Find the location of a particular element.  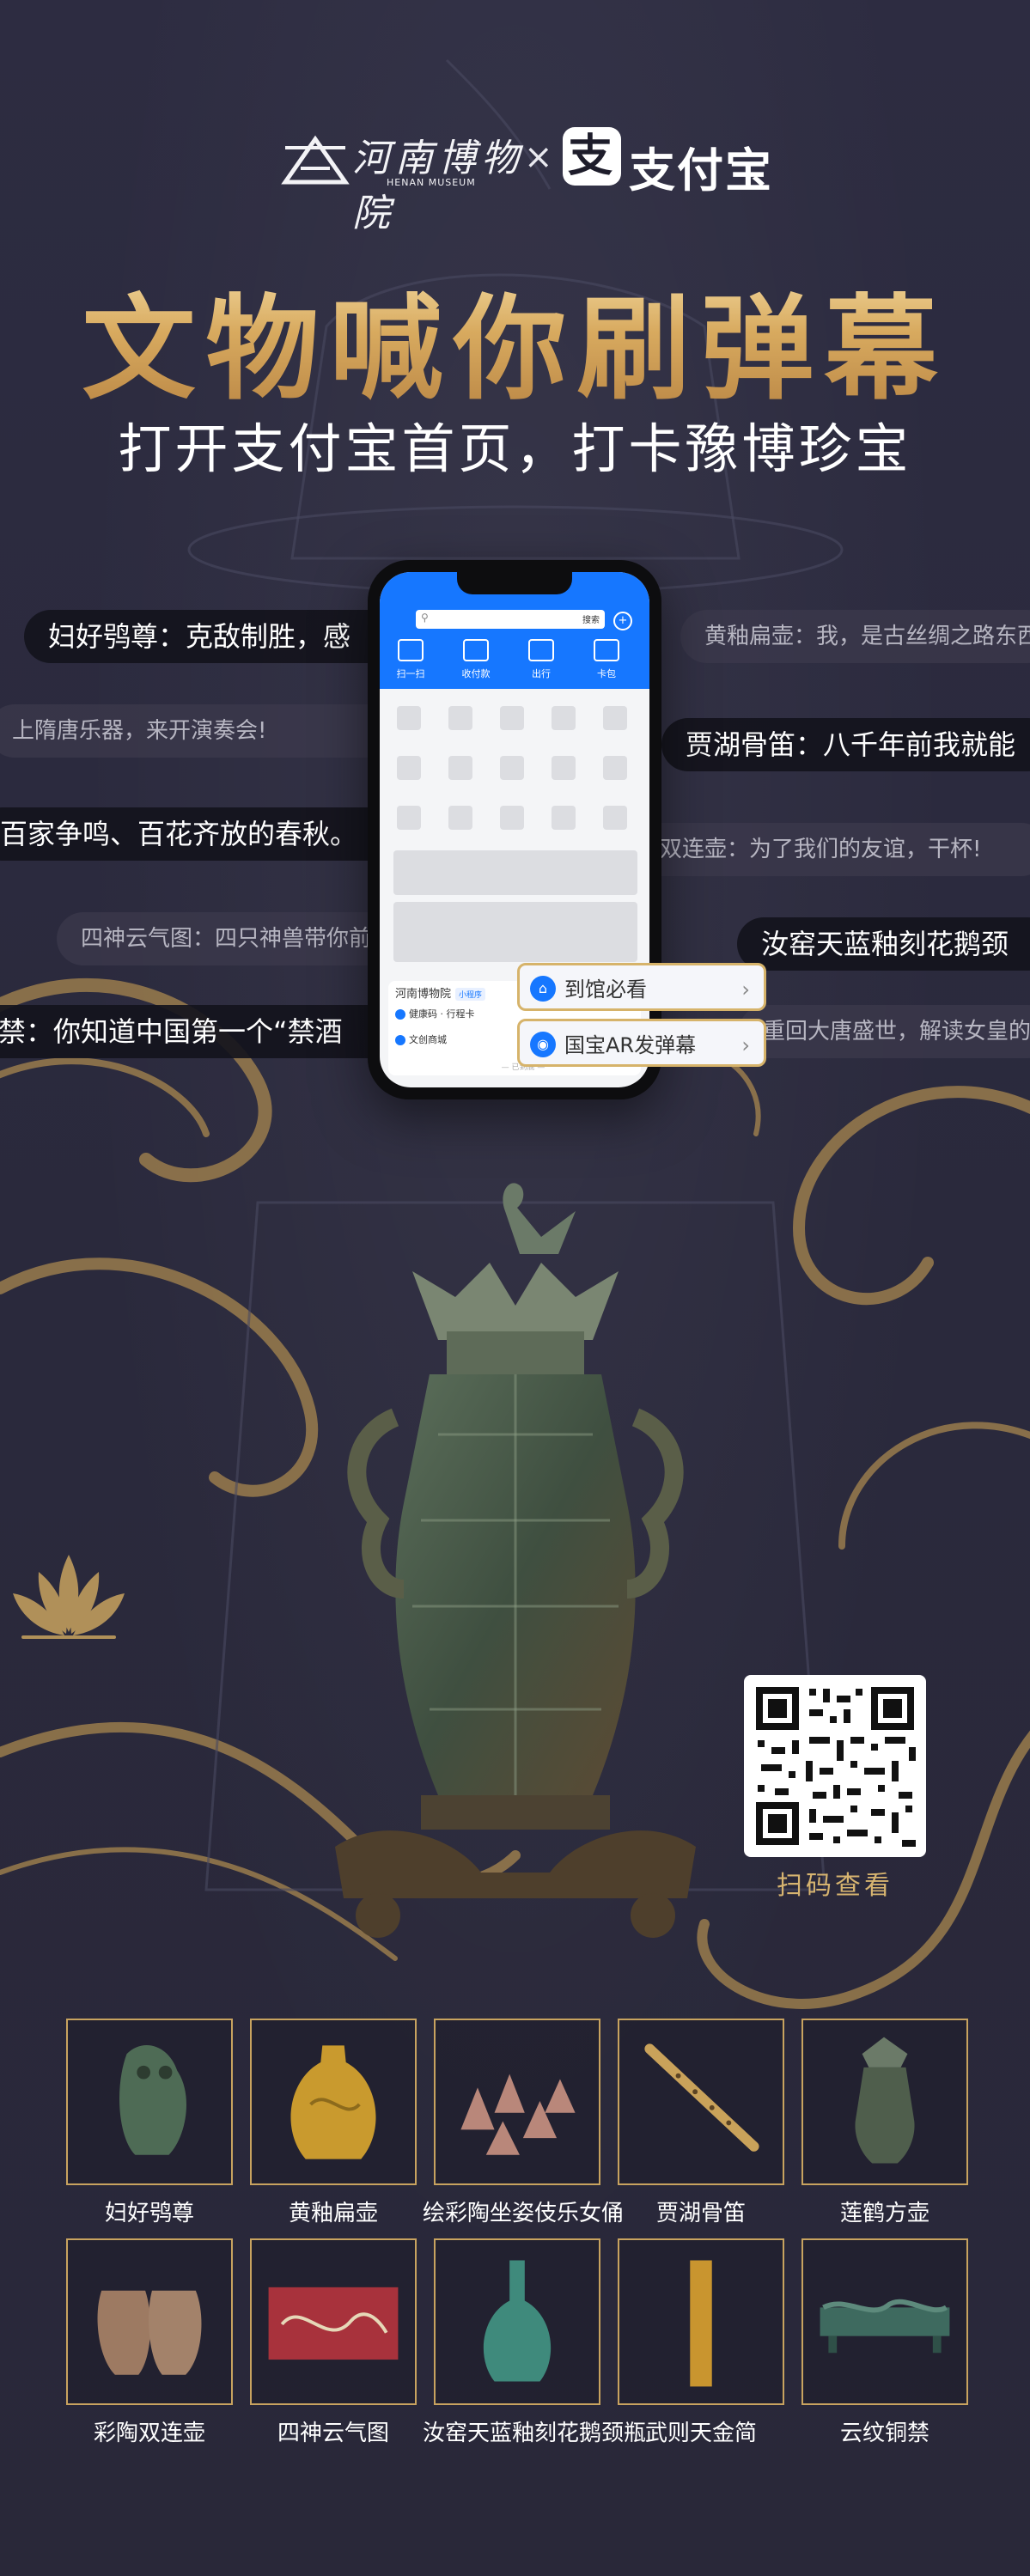

danmaku-item: 上隋唐乐器，来开演奏会! is located at coordinates (198, 731).